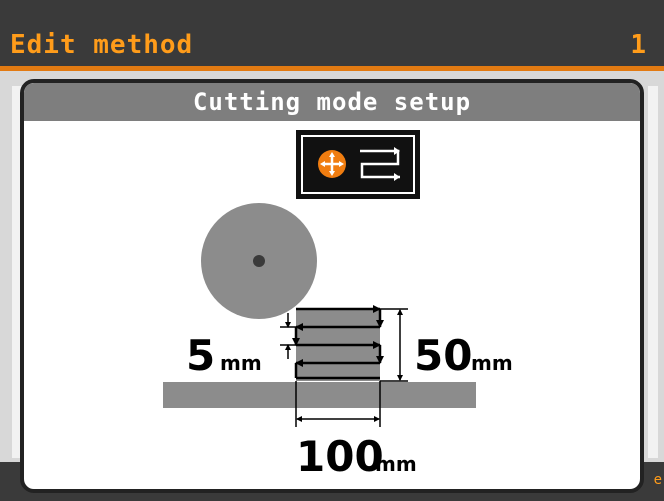 This screenshot has width=664, height=501. Describe the element at coordinates (332, 33) in the screenshot. I see `top-bar: Edit method 1` at that location.